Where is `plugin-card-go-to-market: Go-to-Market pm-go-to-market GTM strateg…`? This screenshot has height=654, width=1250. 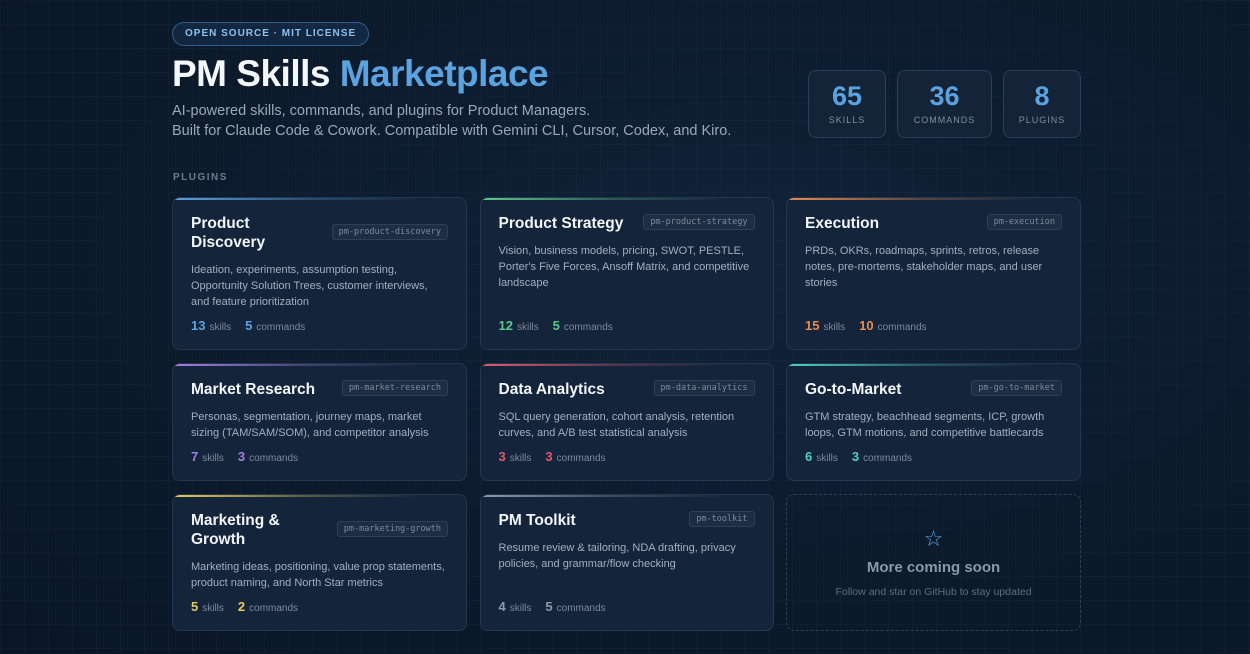
plugin-card-go-to-market: Go-to-Market pm-go-to-market GTM strateg… is located at coordinates (933, 422).